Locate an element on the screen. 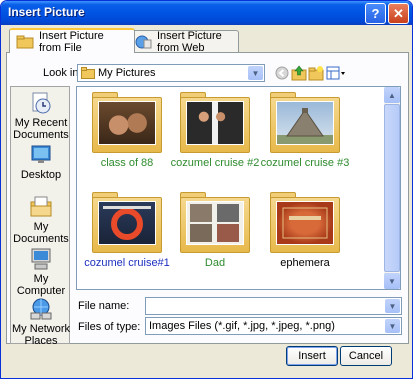  folder-item: cozumel cruise #2 is located at coordinates (215, 130).